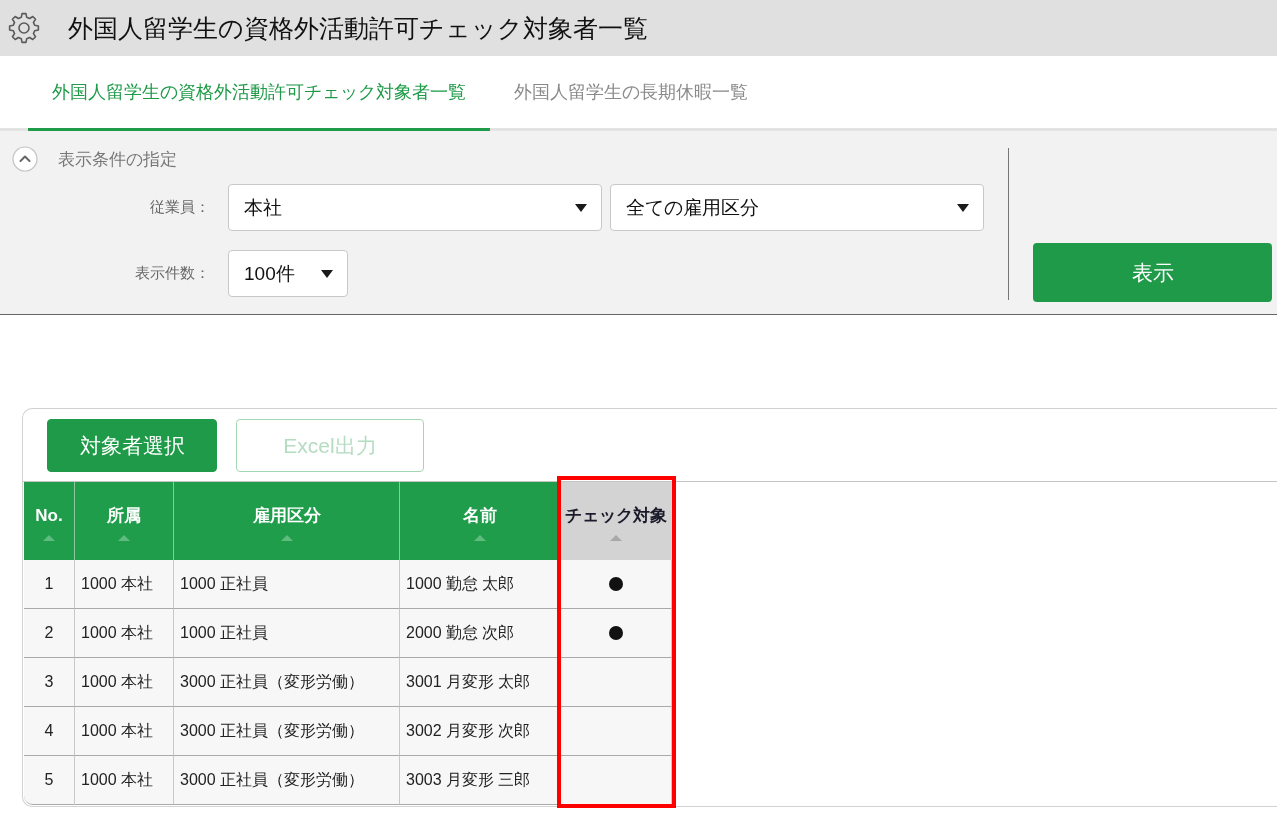 Image resolution: width=1277 pixels, height=829 pixels. What do you see at coordinates (179, 207) in the screenshot?
I see `field-label: 従業員：` at bounding box center [179, 207].